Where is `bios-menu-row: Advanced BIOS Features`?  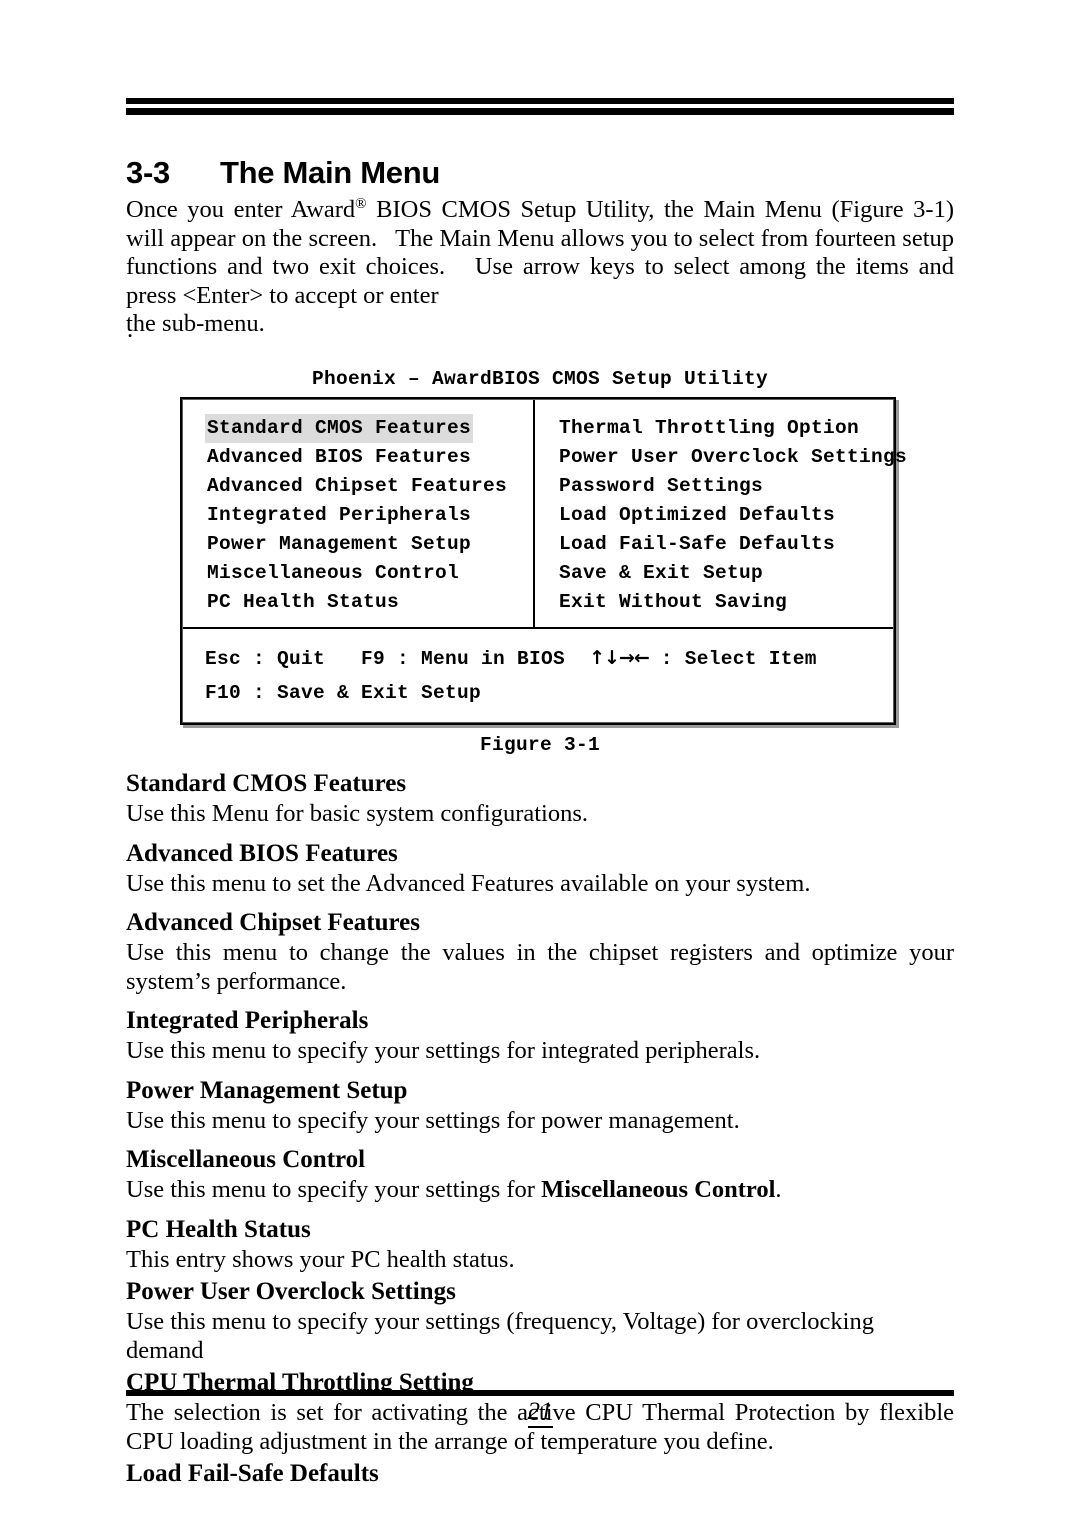
bios-menu-row: Advanced BIOS Features is located at coordinates (369, 457).